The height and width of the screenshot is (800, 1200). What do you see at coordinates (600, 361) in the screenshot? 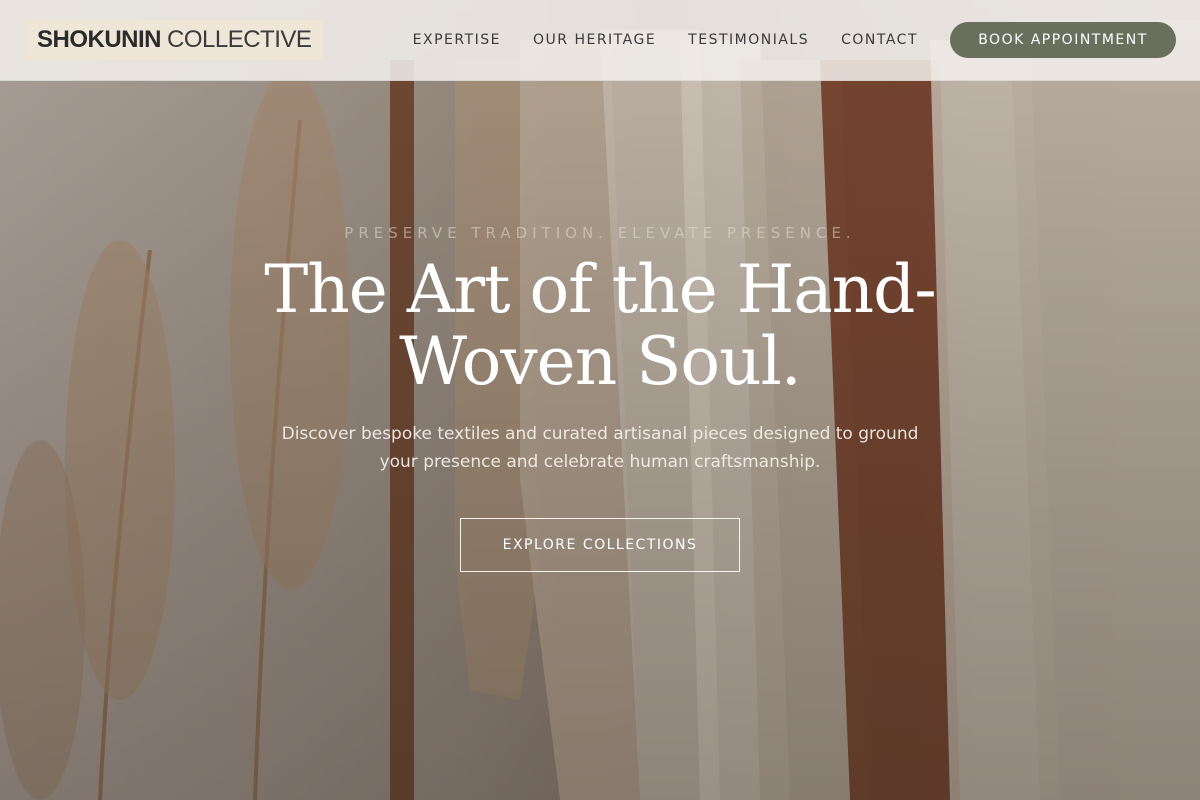
I see `hero-headline-line-2: Woven Soul.` at bounding box center [600, 361].